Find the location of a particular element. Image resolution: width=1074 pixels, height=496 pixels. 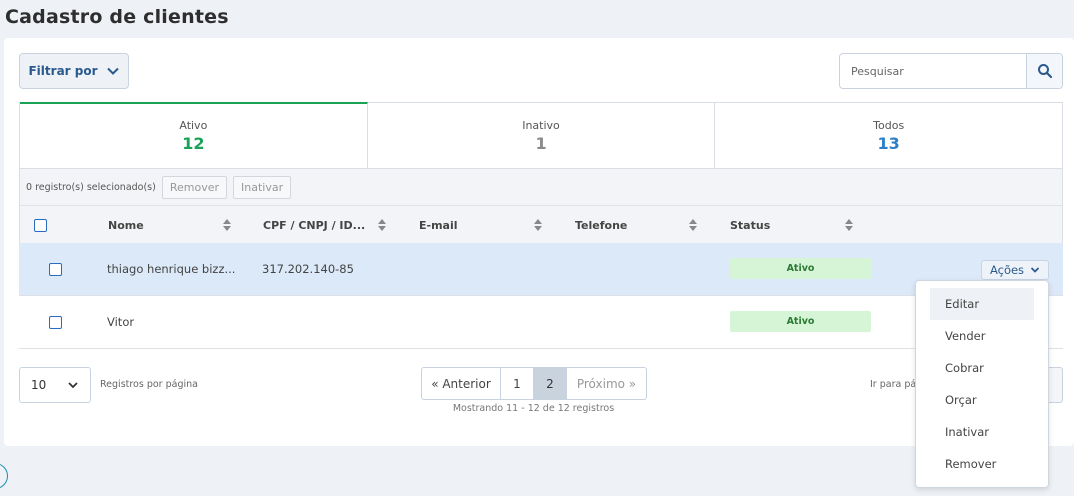

remove-button: Remover is located at coordinates (194, 187).